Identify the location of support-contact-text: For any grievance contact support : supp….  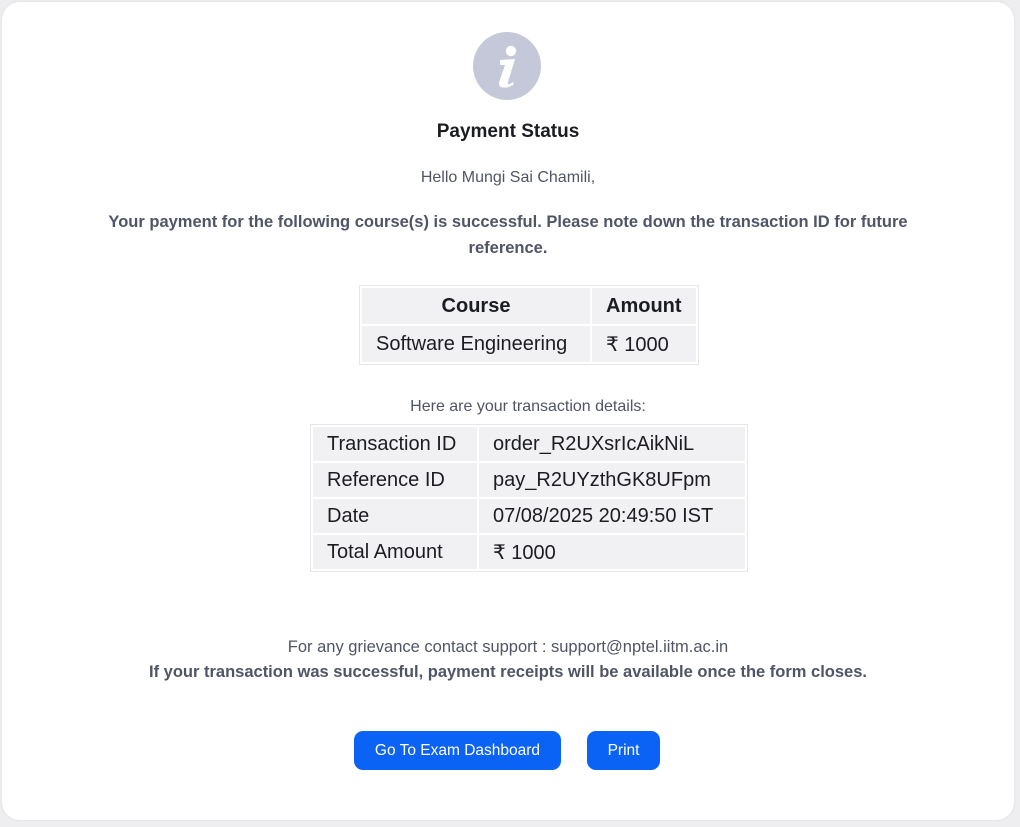
(508, 647).